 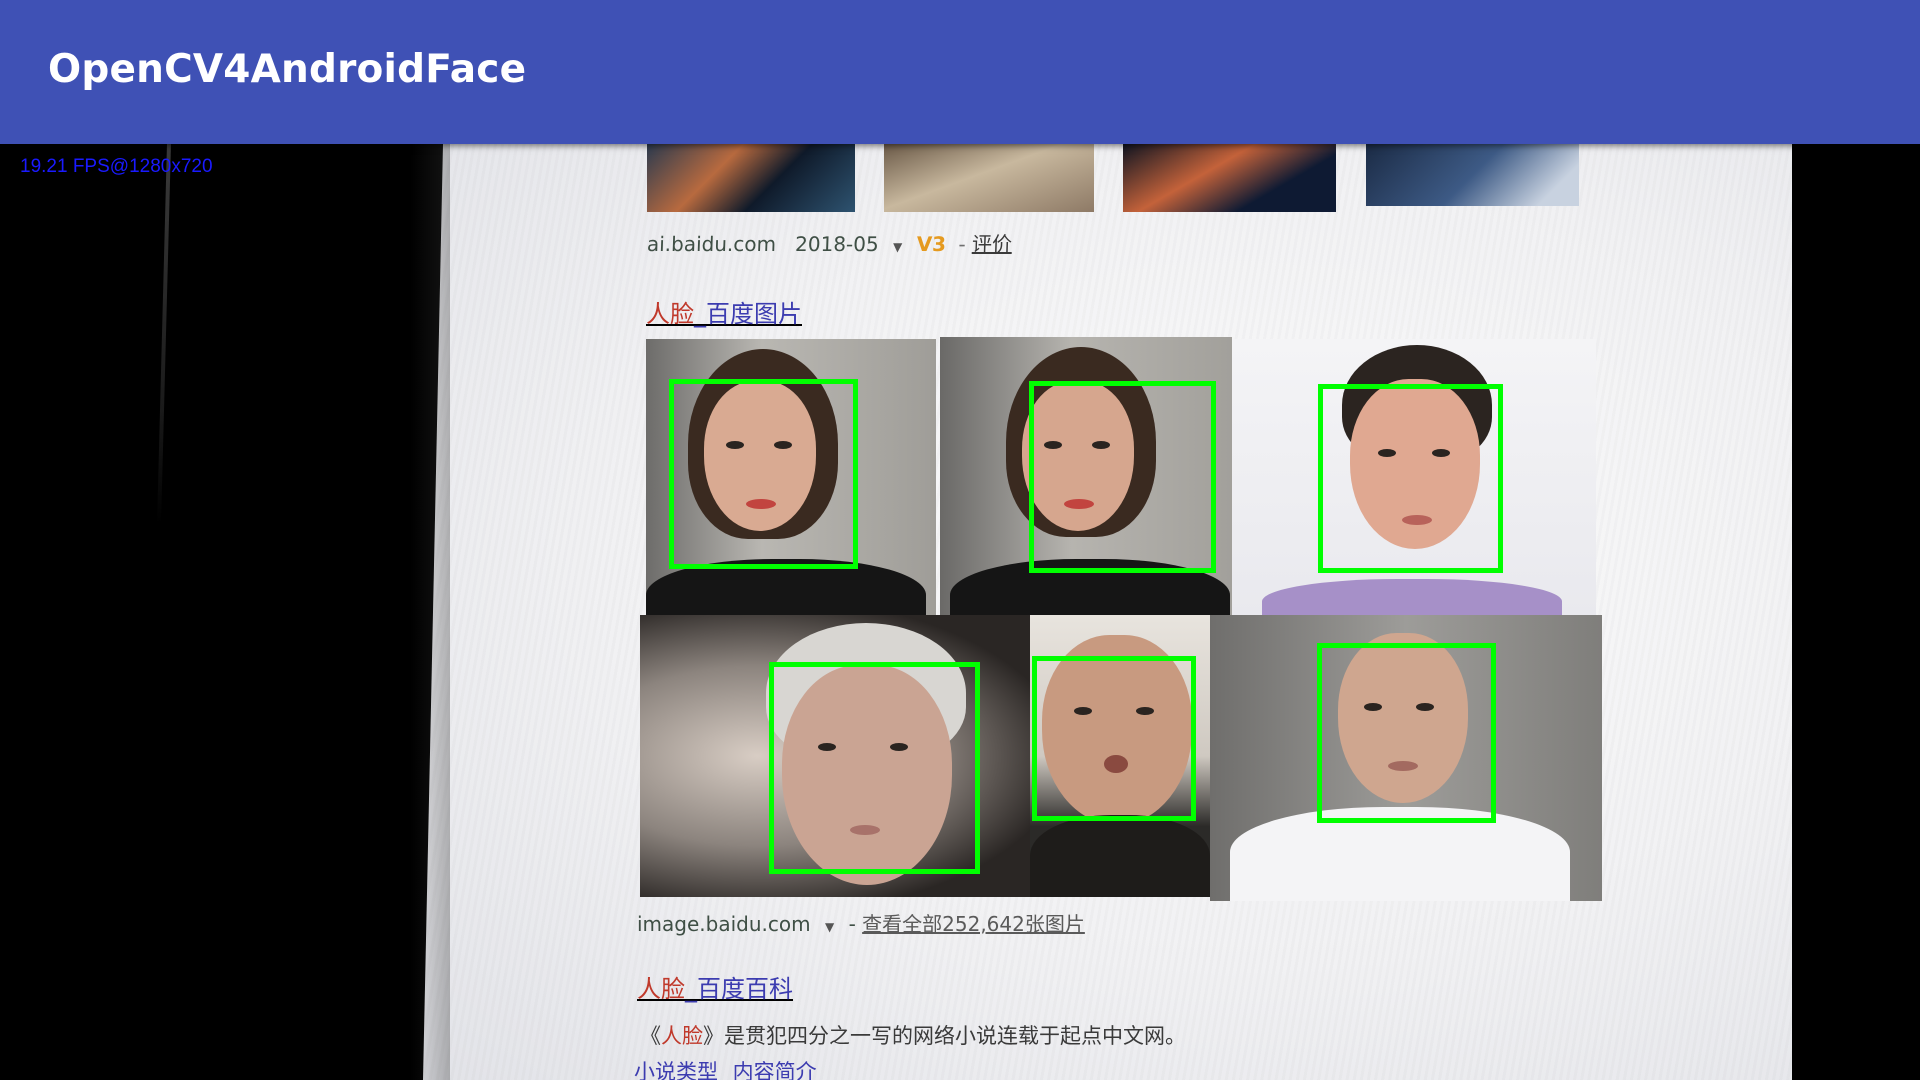 What do you see at coordinates (748, 314) in the screenshot?
I see `title-text: _百度图片` at bounding box center [748, 314].